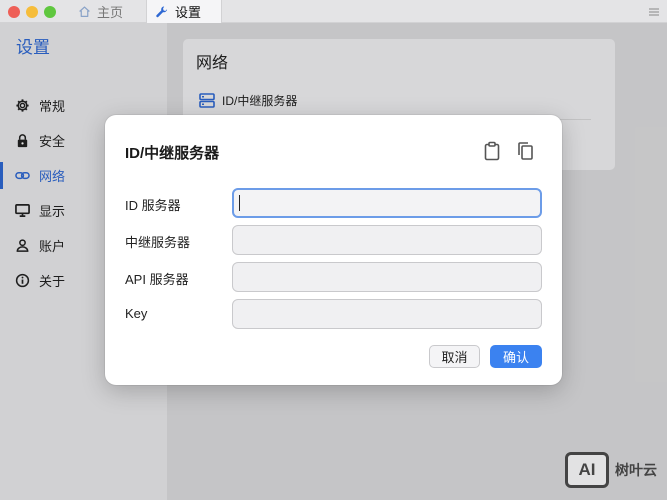 This screenshot has height=500, width=667. Describe the element at coordinates (611, 470) in the screenshot. I see `watermark: AI 树叶云` at that location.